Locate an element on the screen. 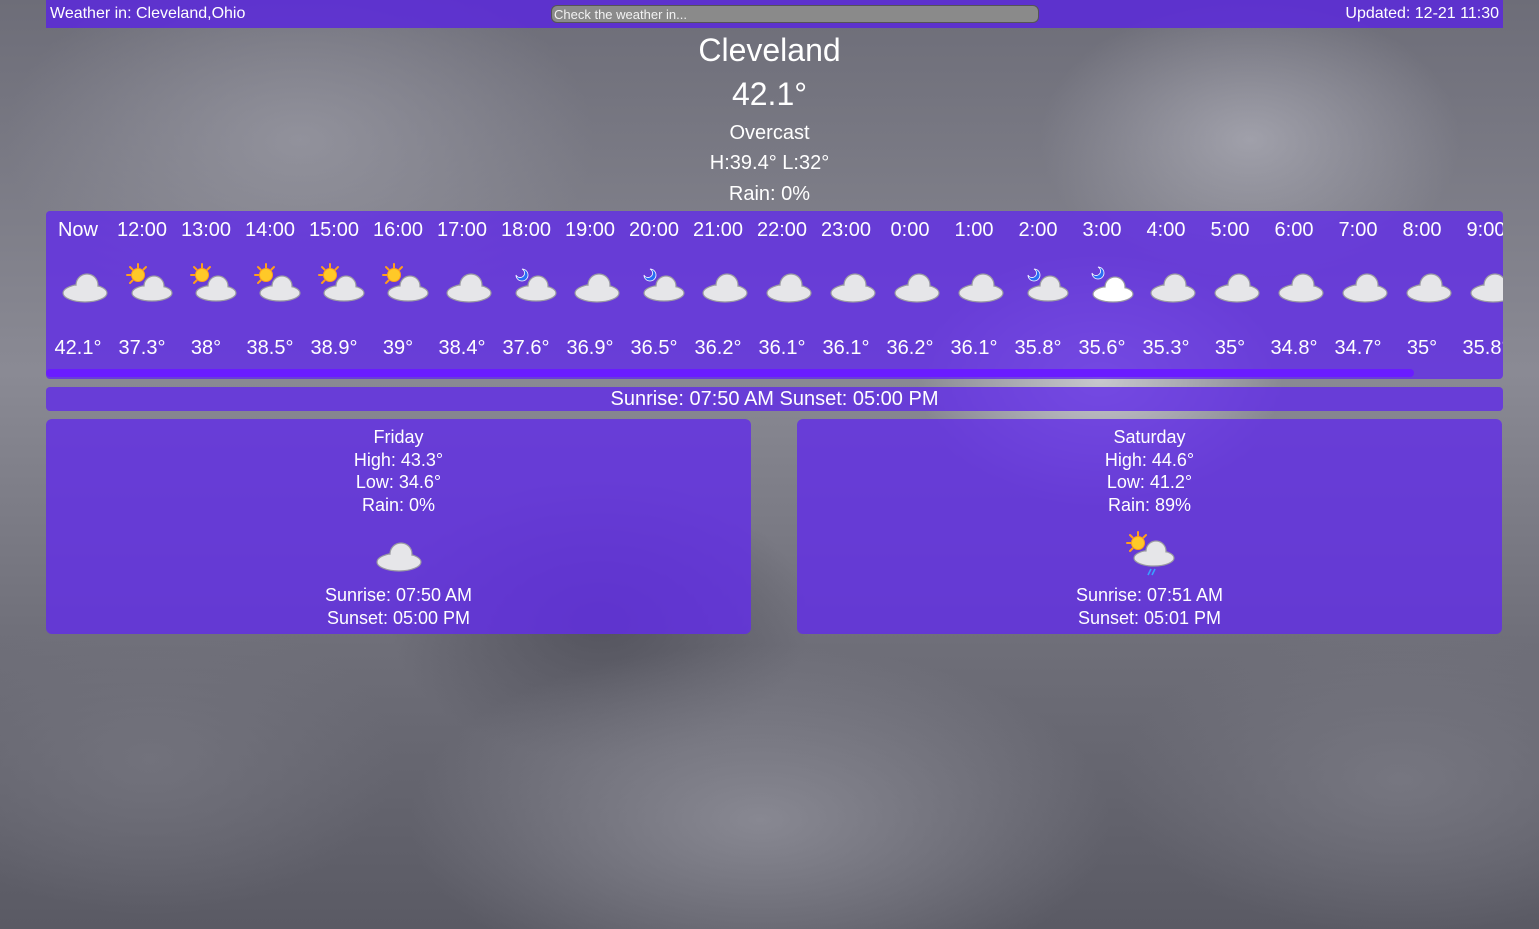  hour-temperature: 34.8° is located at coordinates (1294, 348).